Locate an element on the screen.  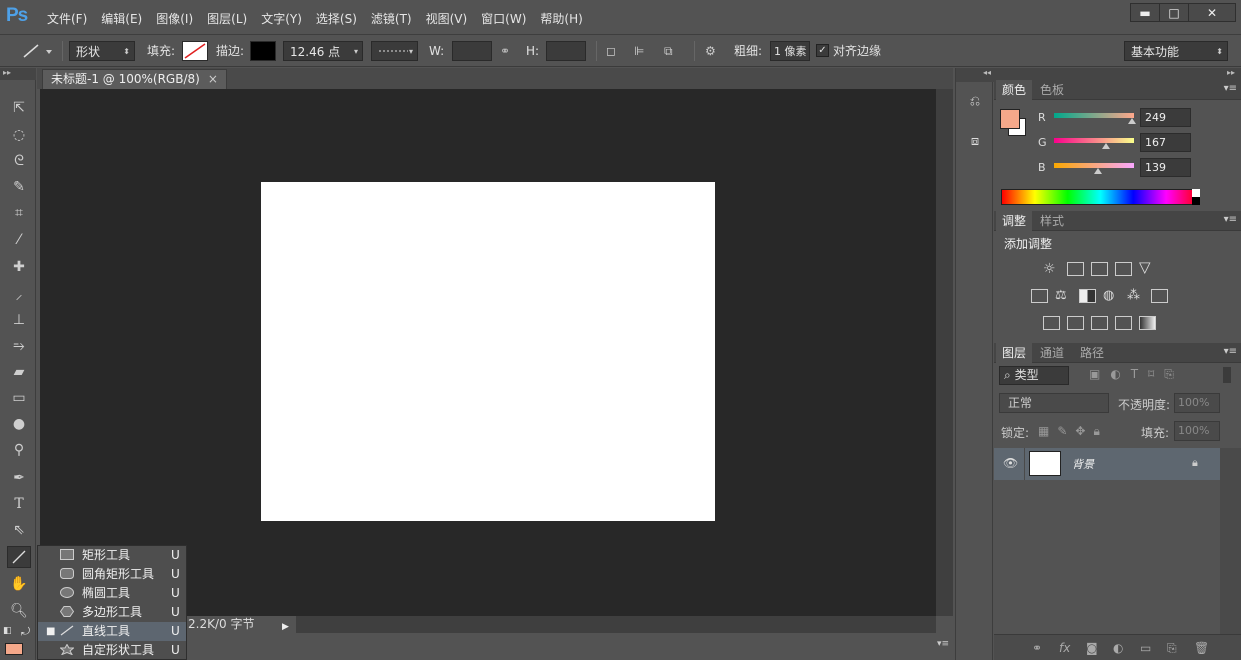
filter-toggle is located at coordinates (1227, 375).